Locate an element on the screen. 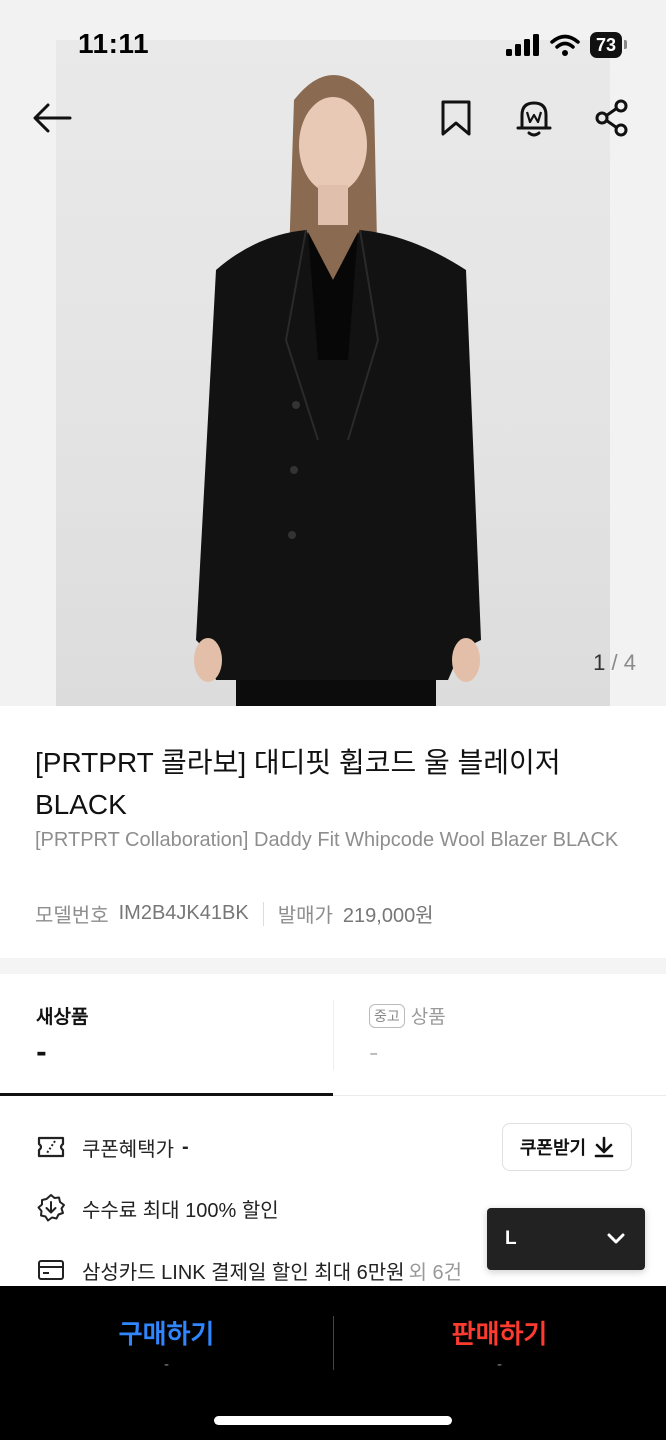 The image size is (666, 1440). home-indicator is located at coordinates (333, 1420).